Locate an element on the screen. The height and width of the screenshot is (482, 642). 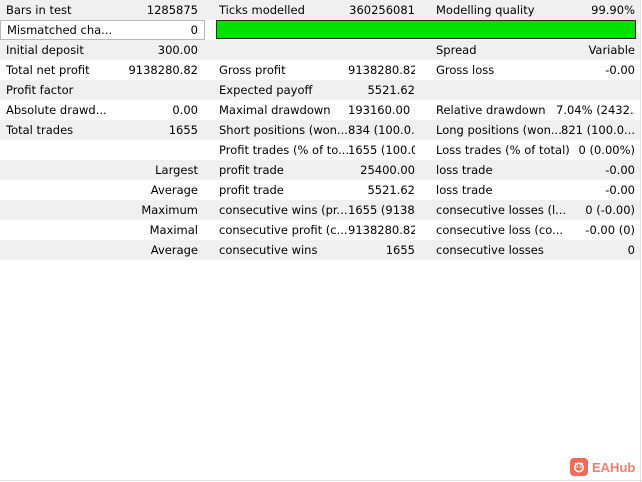
maximal-label: Maximal is located at coordinates (173, 230).